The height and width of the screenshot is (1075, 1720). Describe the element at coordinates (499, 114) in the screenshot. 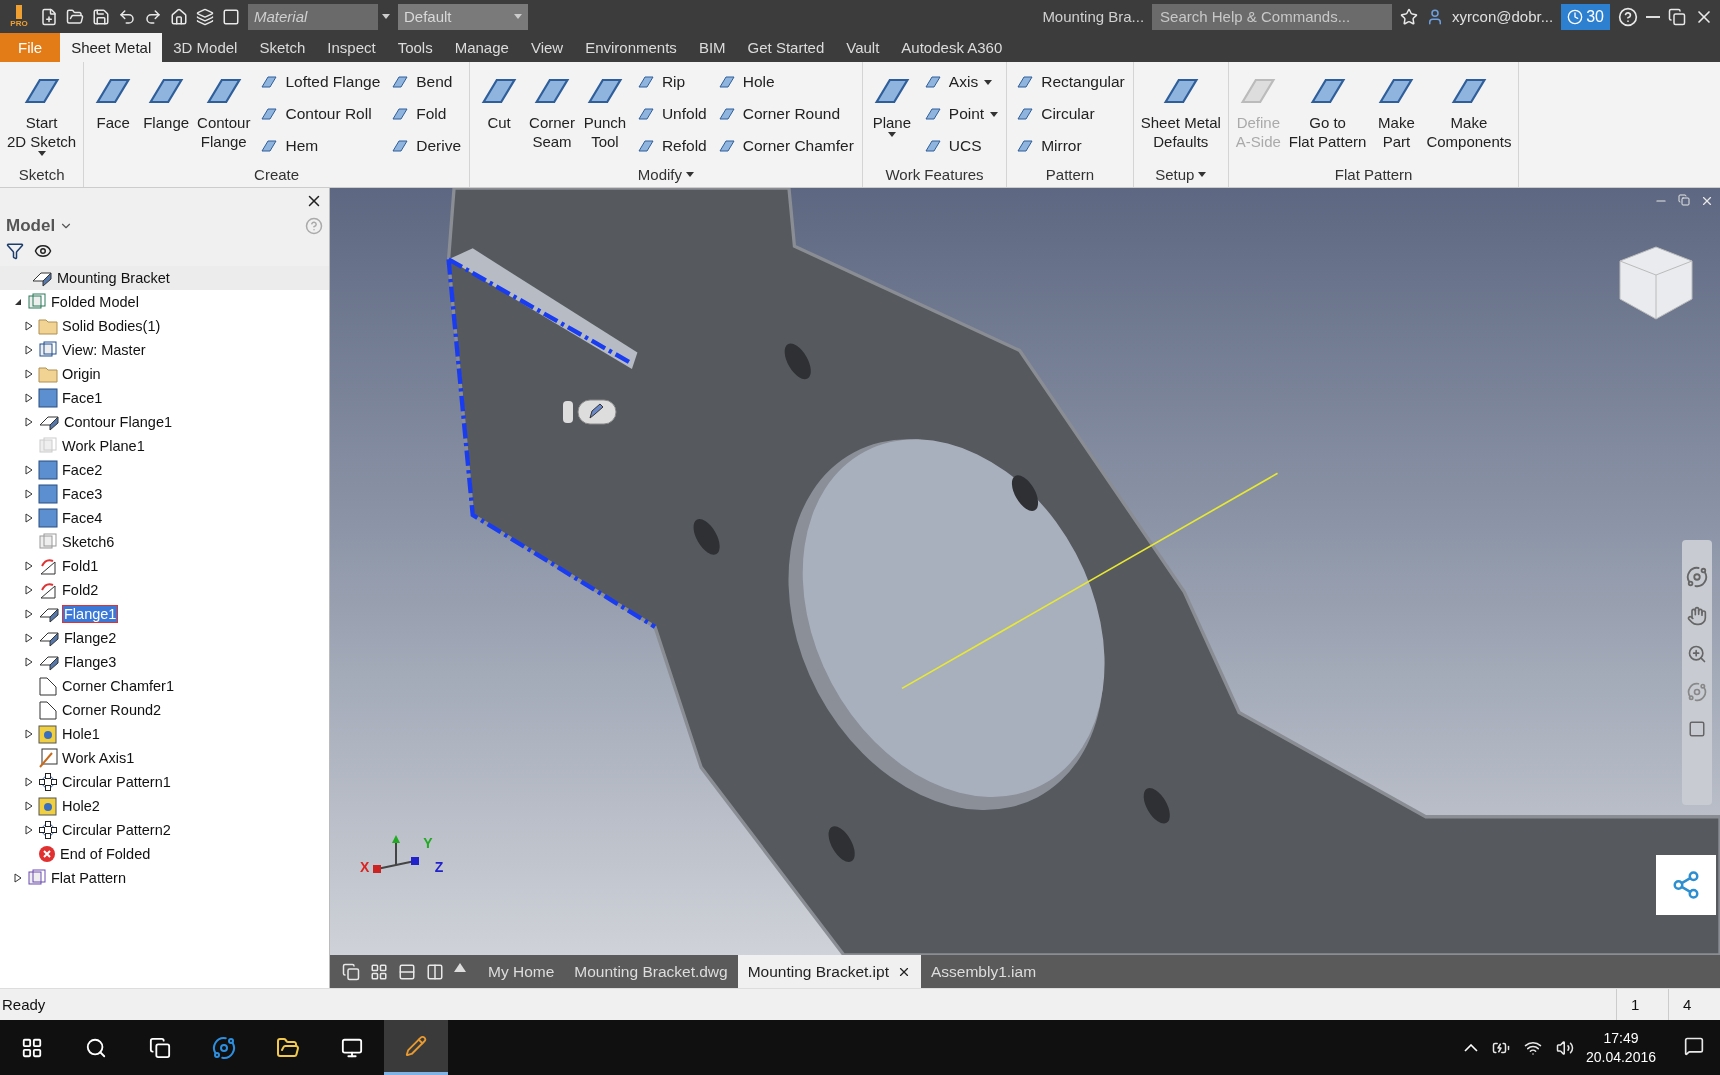

I see `ribbon-button: Cut` at that location.